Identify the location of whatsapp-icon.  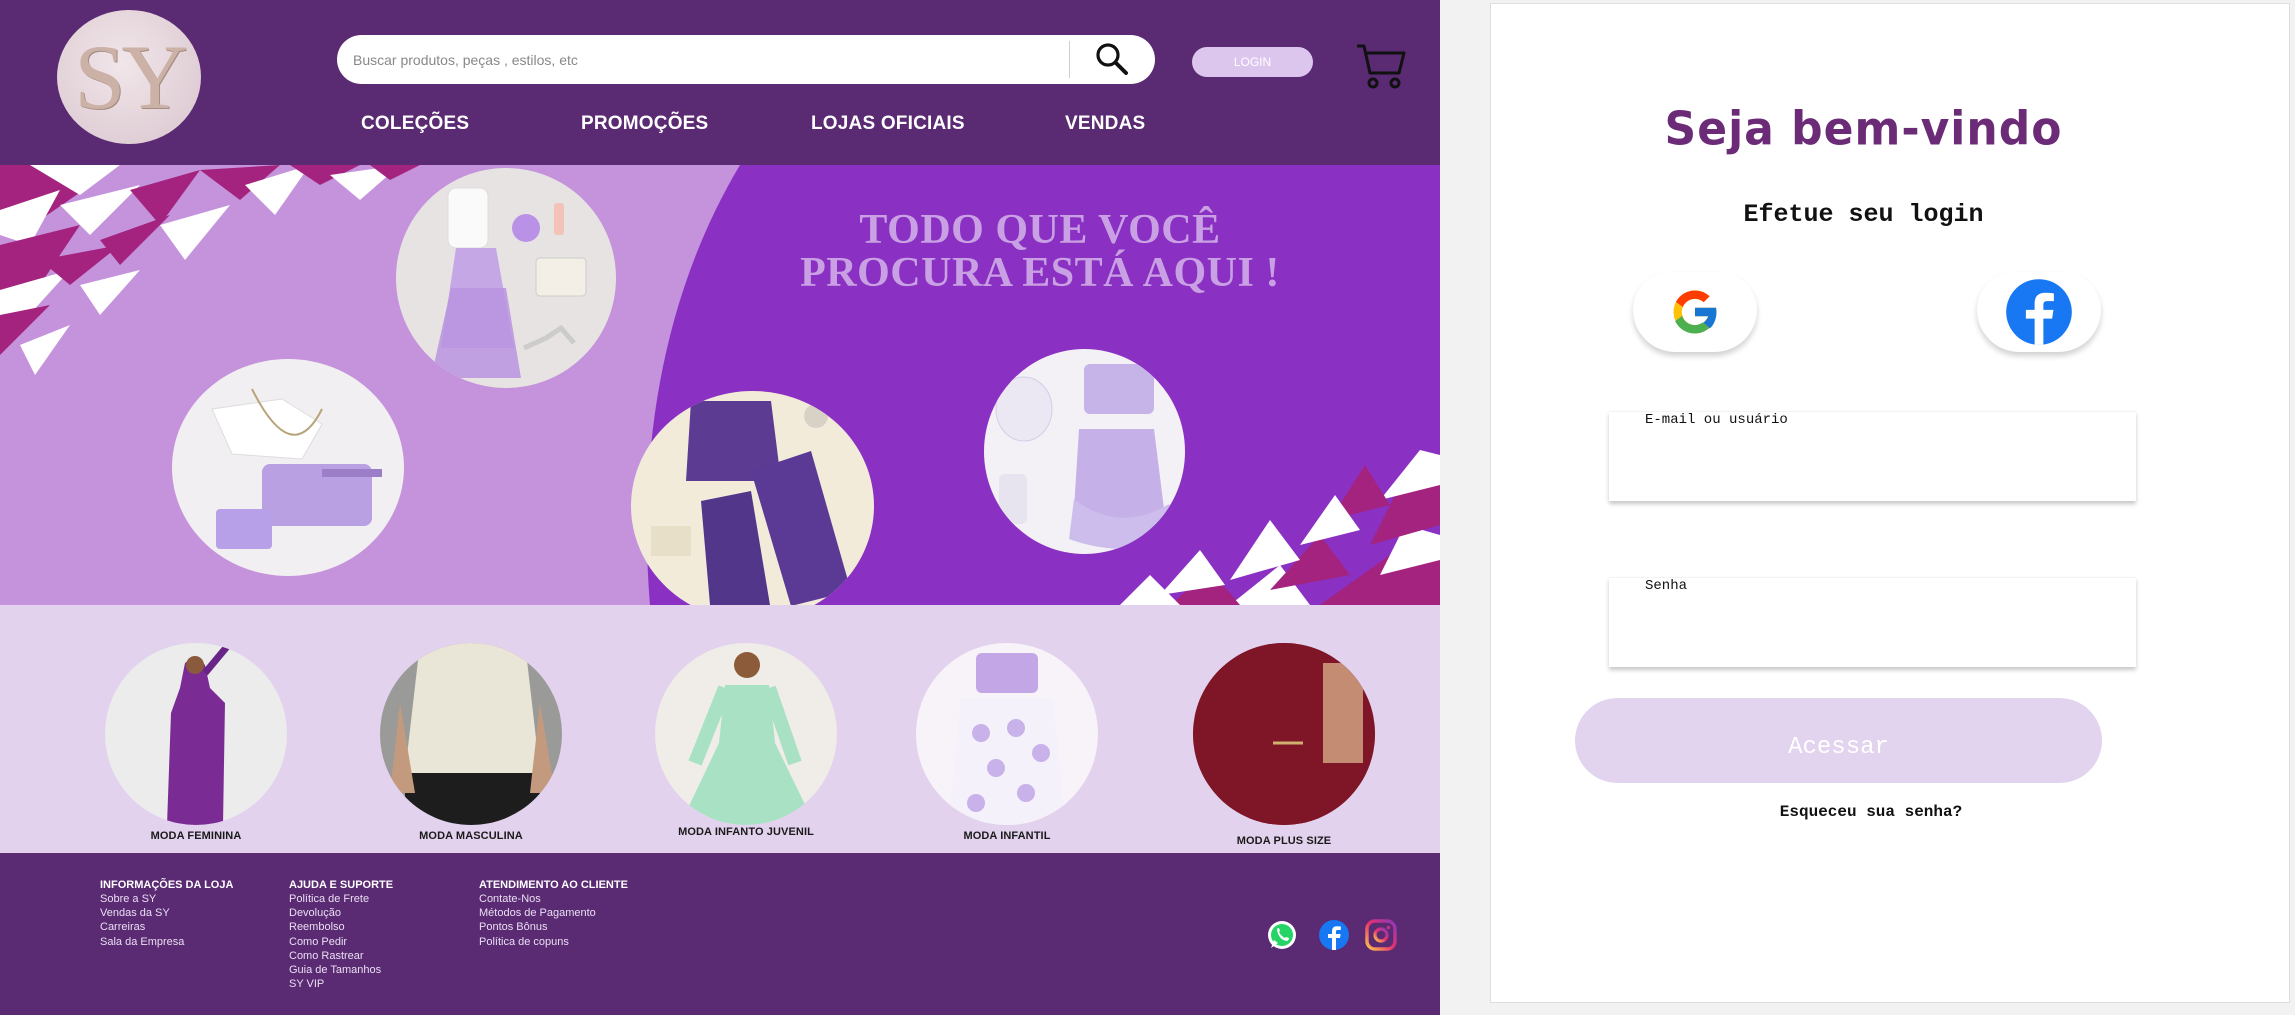
(1282, 935).